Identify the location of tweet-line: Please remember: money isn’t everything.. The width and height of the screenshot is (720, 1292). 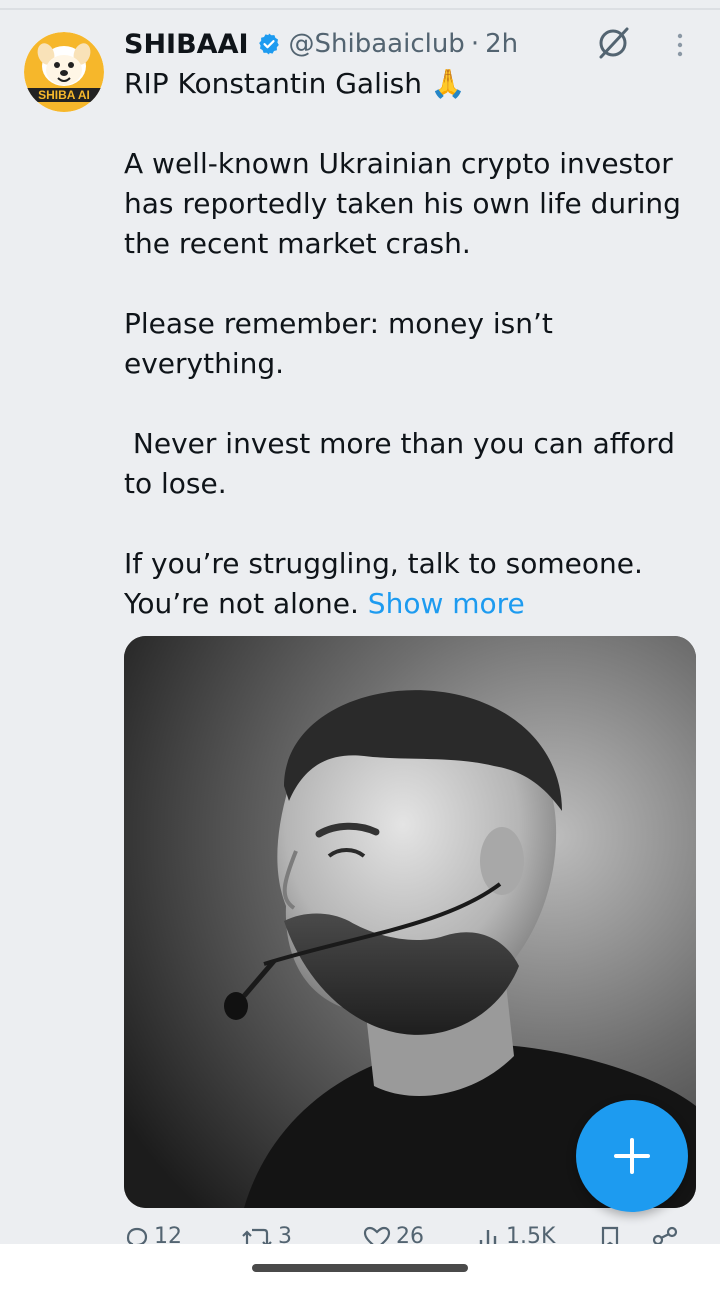
(338, 343).